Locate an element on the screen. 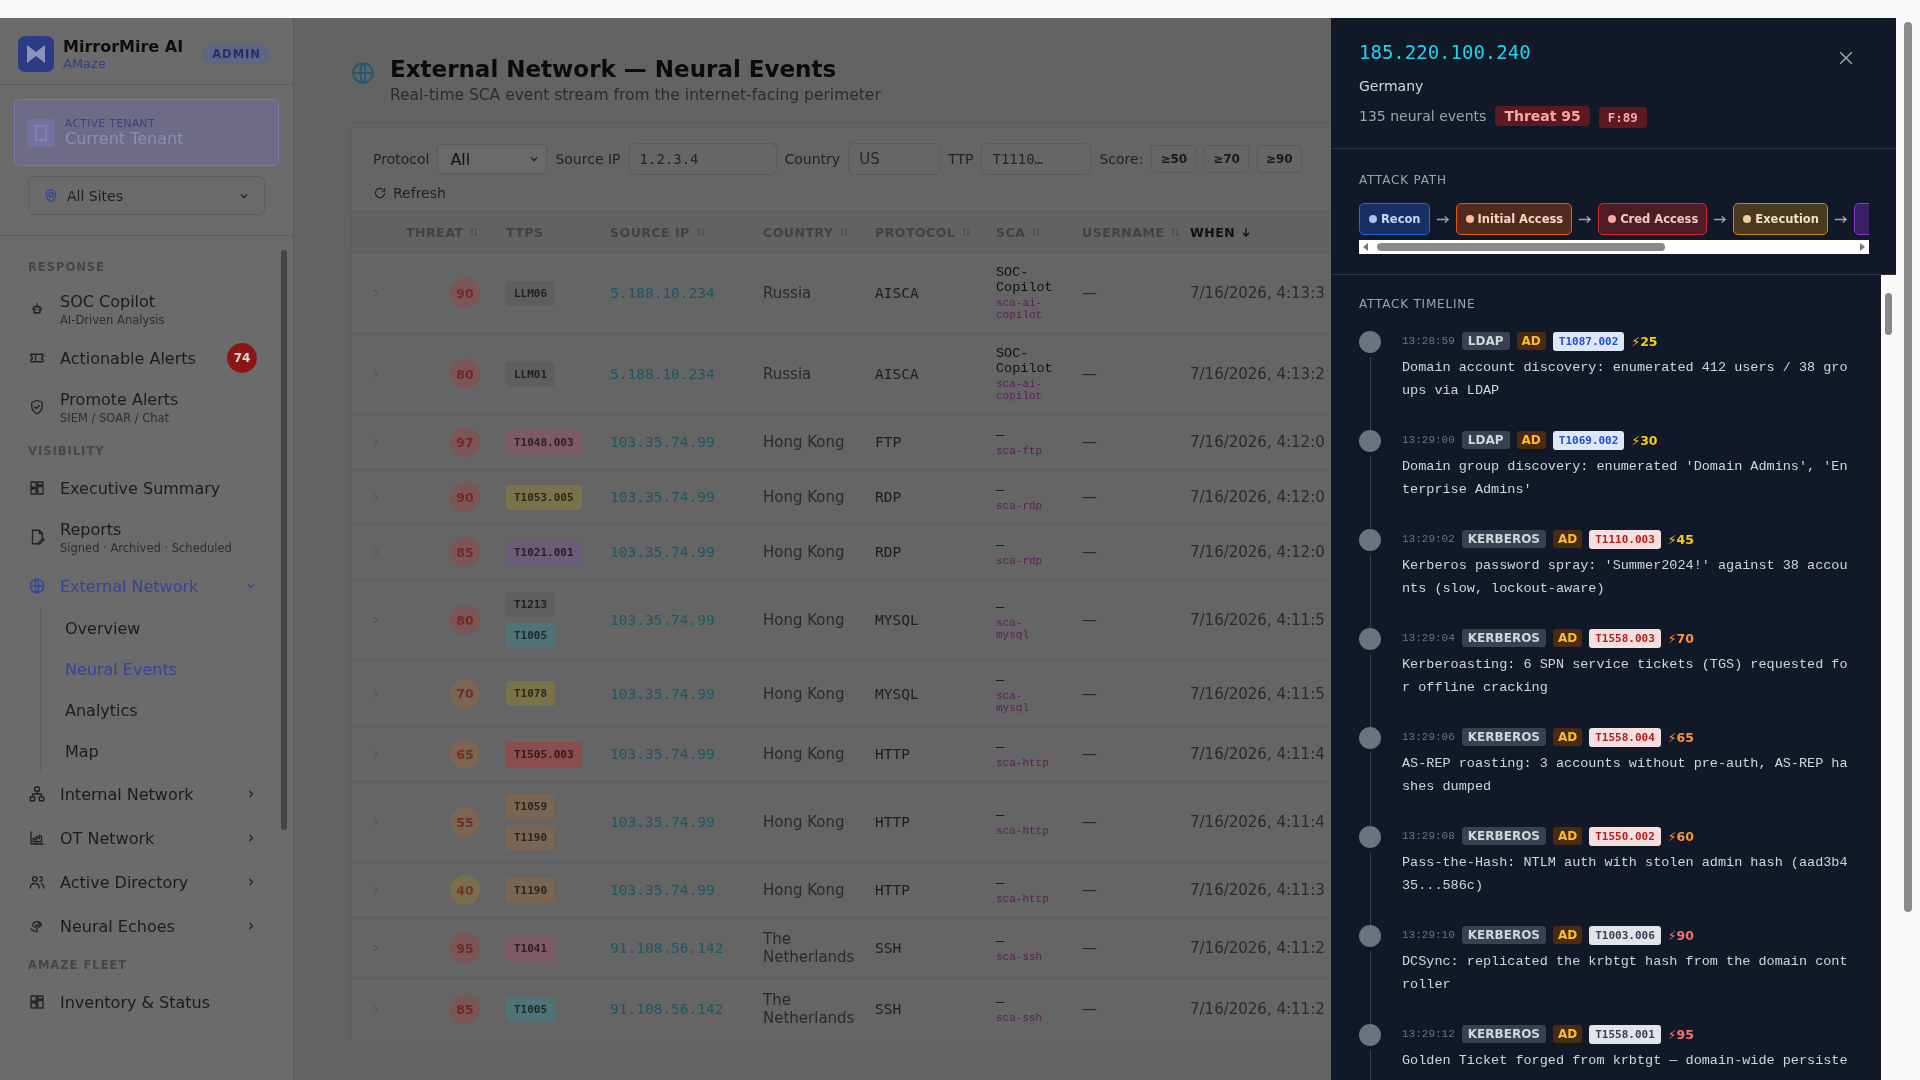 The height and width of the screenshot is (1080, 1920). nav-item: Promote Alerts SIEM / SOAR / Chat is located at coordinates (153, 407).